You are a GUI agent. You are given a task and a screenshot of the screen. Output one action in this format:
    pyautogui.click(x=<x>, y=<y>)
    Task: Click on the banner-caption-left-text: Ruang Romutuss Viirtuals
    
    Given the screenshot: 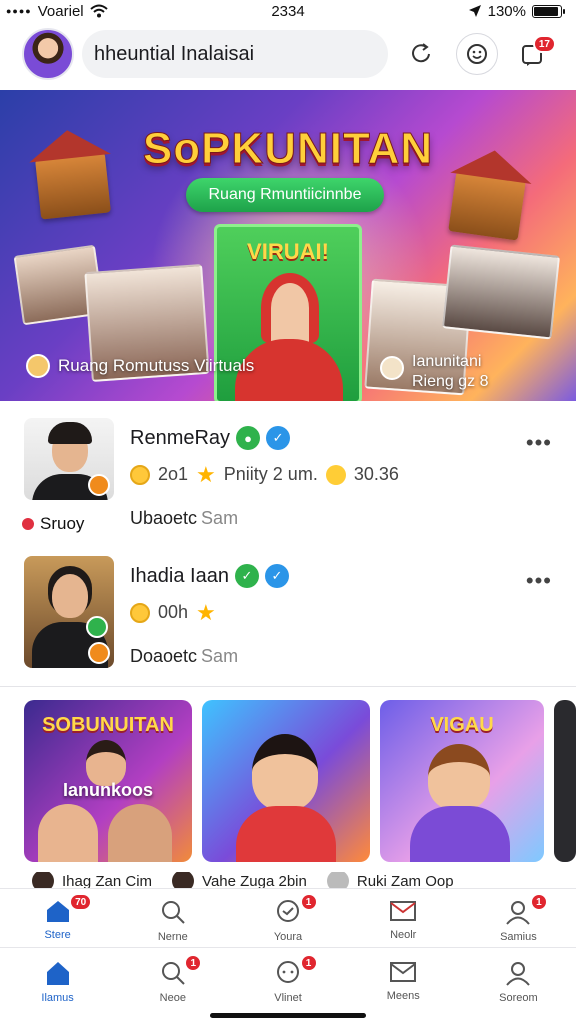 What is the action you would take?
    pyautogui.click(x=156, y=365)
    